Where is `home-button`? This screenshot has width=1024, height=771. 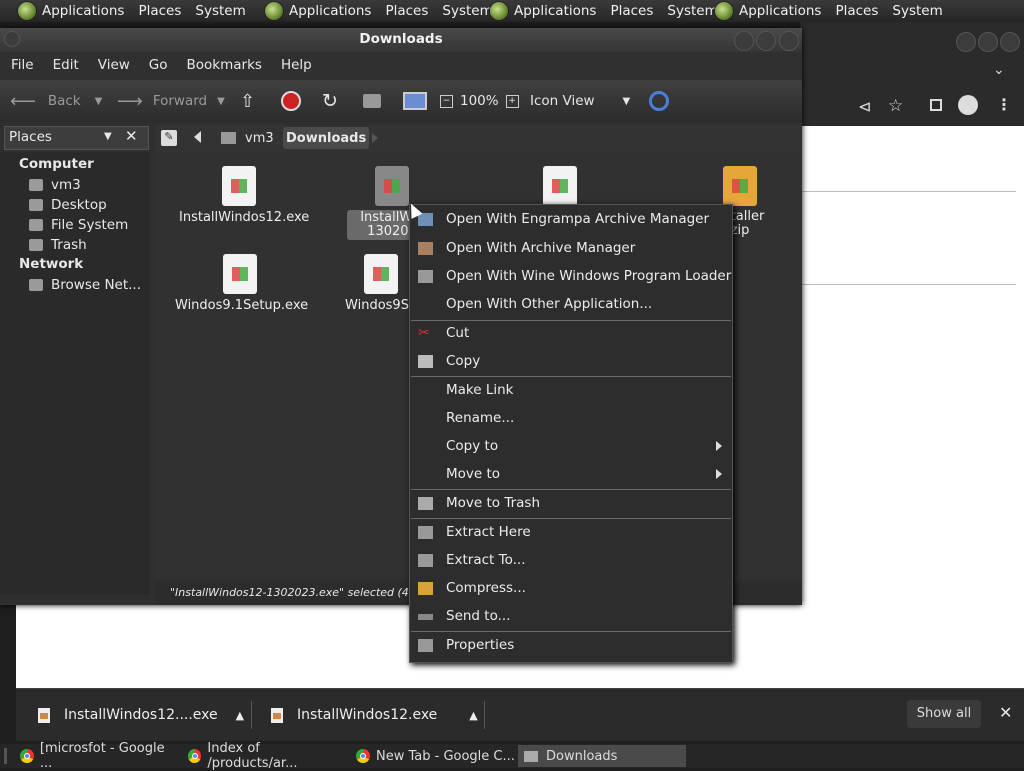 home-button is located at coordinates (372, 101).